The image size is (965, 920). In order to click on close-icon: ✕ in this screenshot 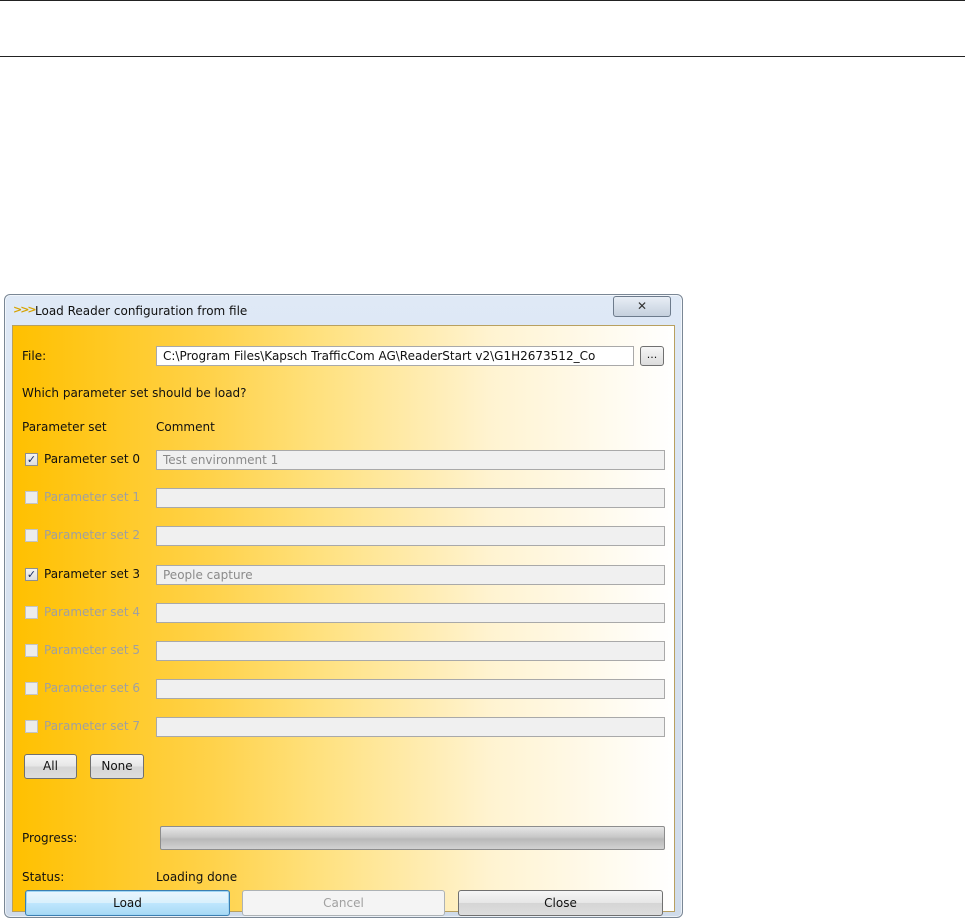, I will do `click(642, 306)`.